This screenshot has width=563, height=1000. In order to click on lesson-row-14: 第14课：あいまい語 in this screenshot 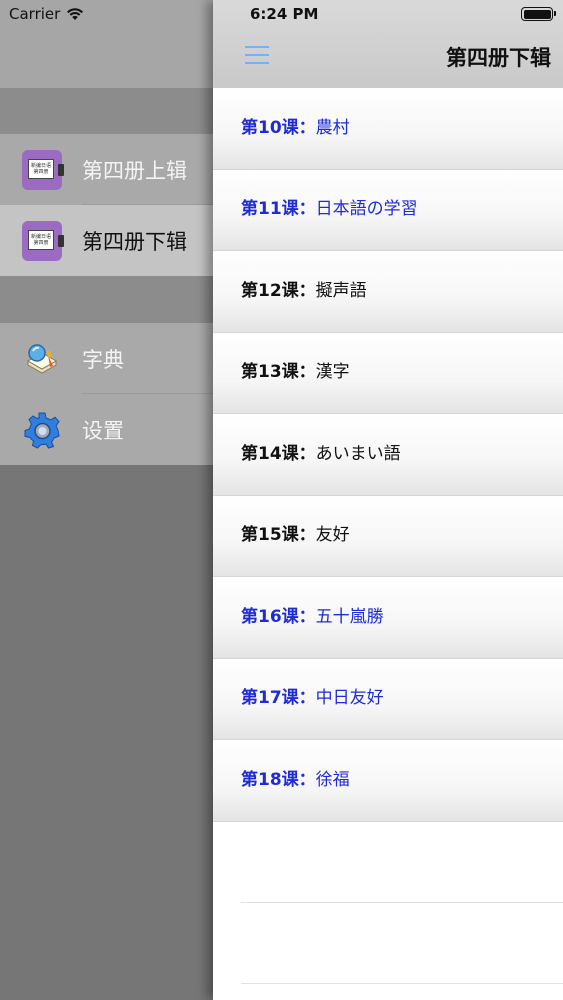, I will do `click(388, 455)`.